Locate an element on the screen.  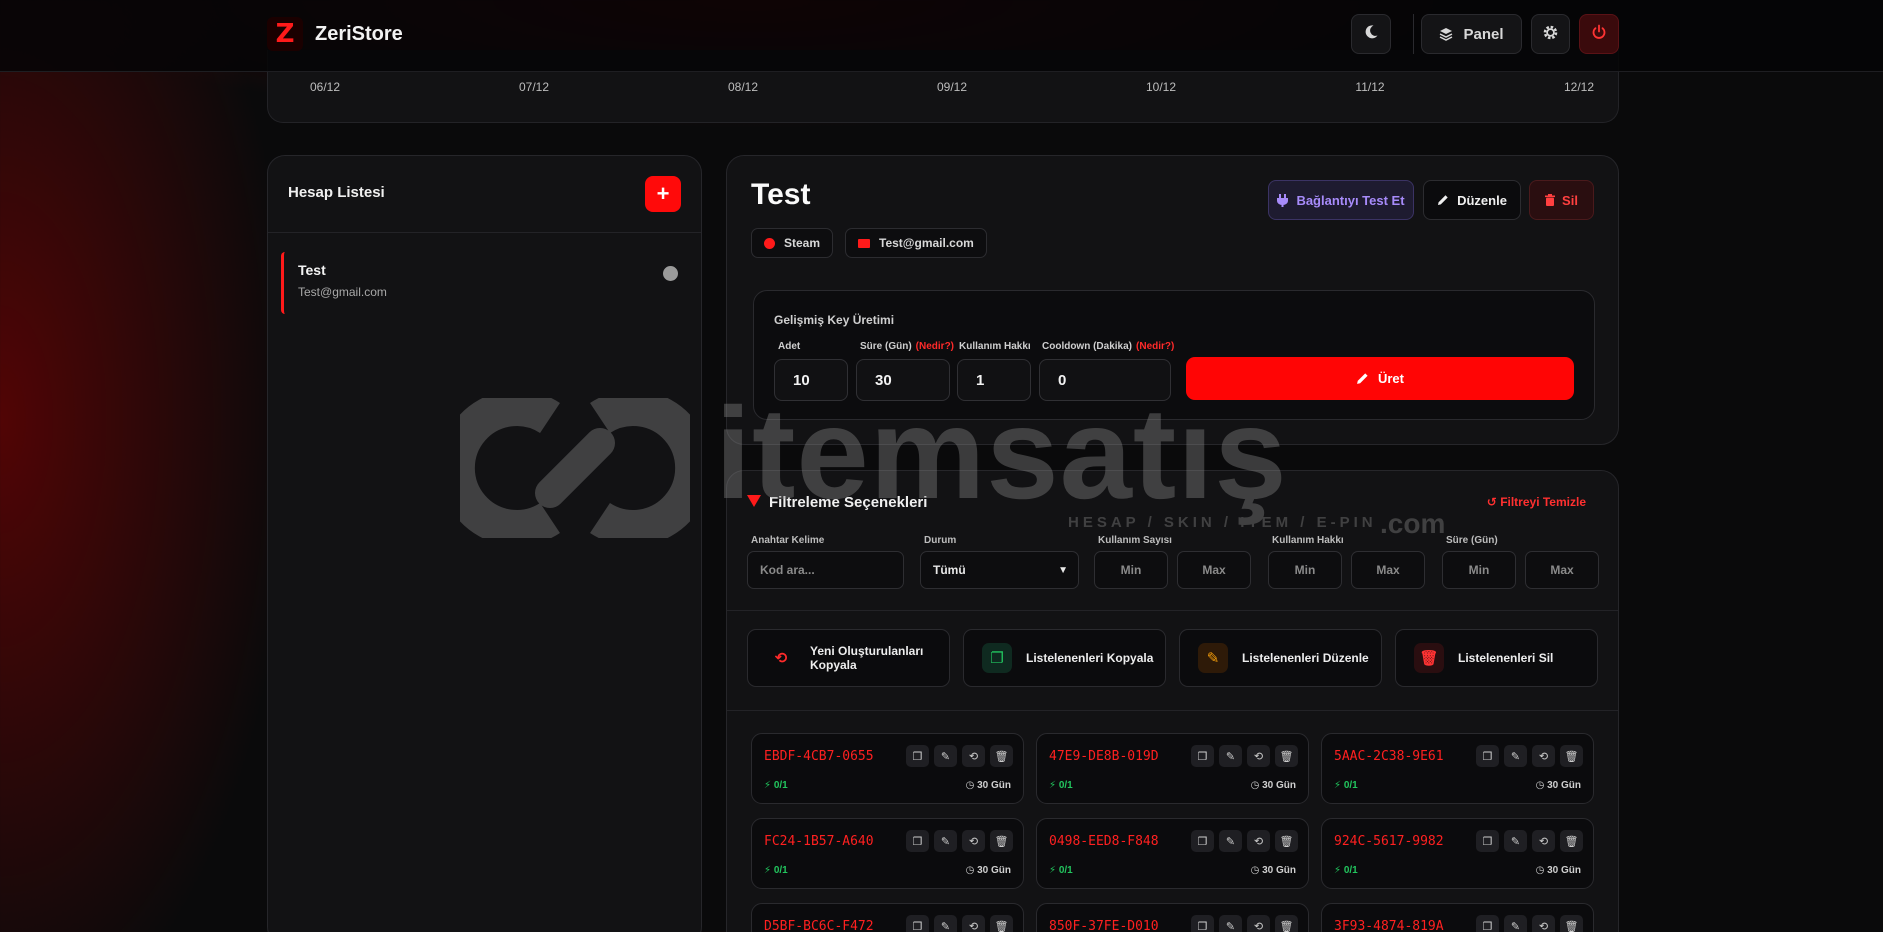
duration-help-link: (Nedir?) is located at coordinates (935, 346).